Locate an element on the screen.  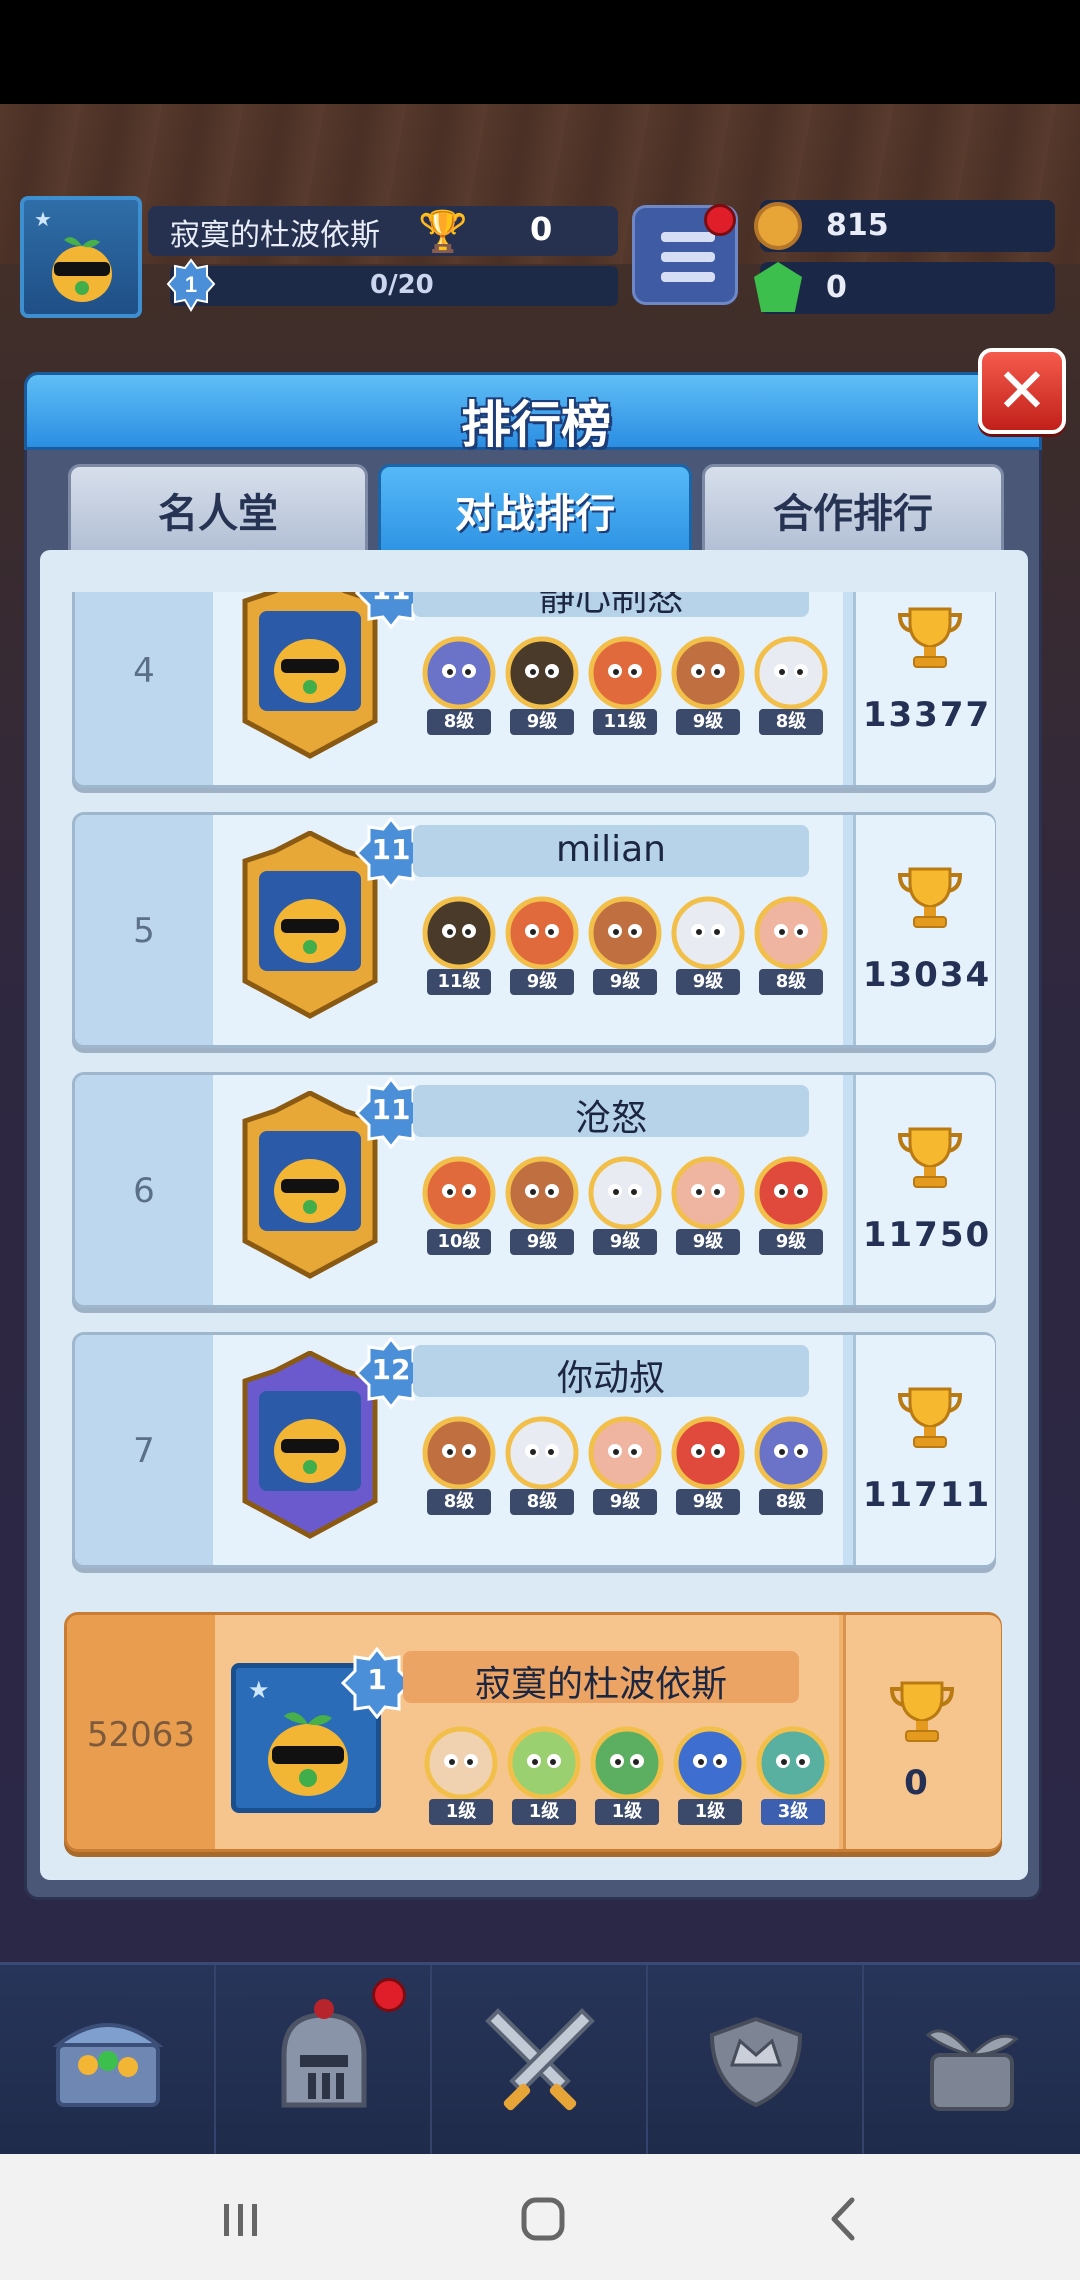
nav-item-battle is located at coordinates (540, 2061).